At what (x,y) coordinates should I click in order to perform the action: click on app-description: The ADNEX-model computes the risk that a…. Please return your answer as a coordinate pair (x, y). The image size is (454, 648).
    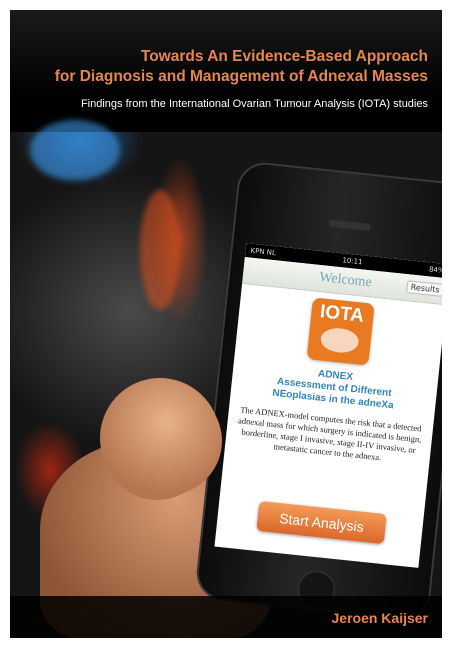
    Looking at the image, I should click on (329, 433).